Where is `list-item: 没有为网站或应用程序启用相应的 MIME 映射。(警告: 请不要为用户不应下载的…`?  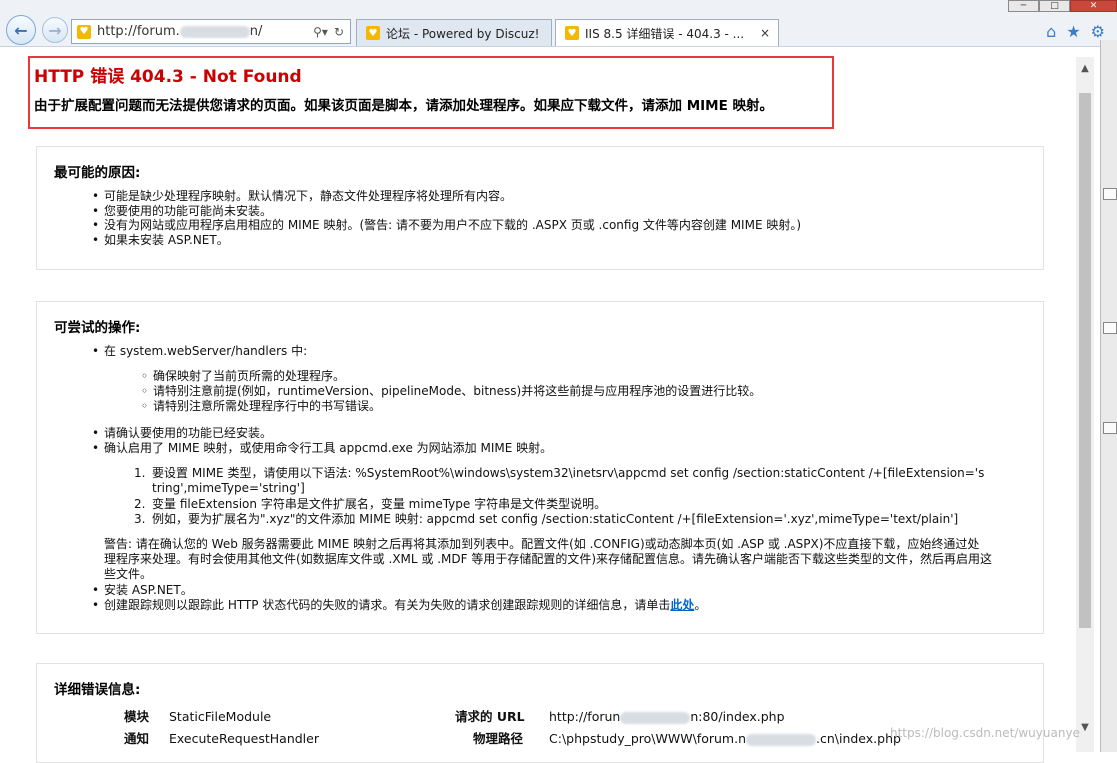 list-item: 没有为网站或应用程序启用相应的 MIME 映射。(警告: 请不要为用户不应下载的… is located at coordinates (446, 225).